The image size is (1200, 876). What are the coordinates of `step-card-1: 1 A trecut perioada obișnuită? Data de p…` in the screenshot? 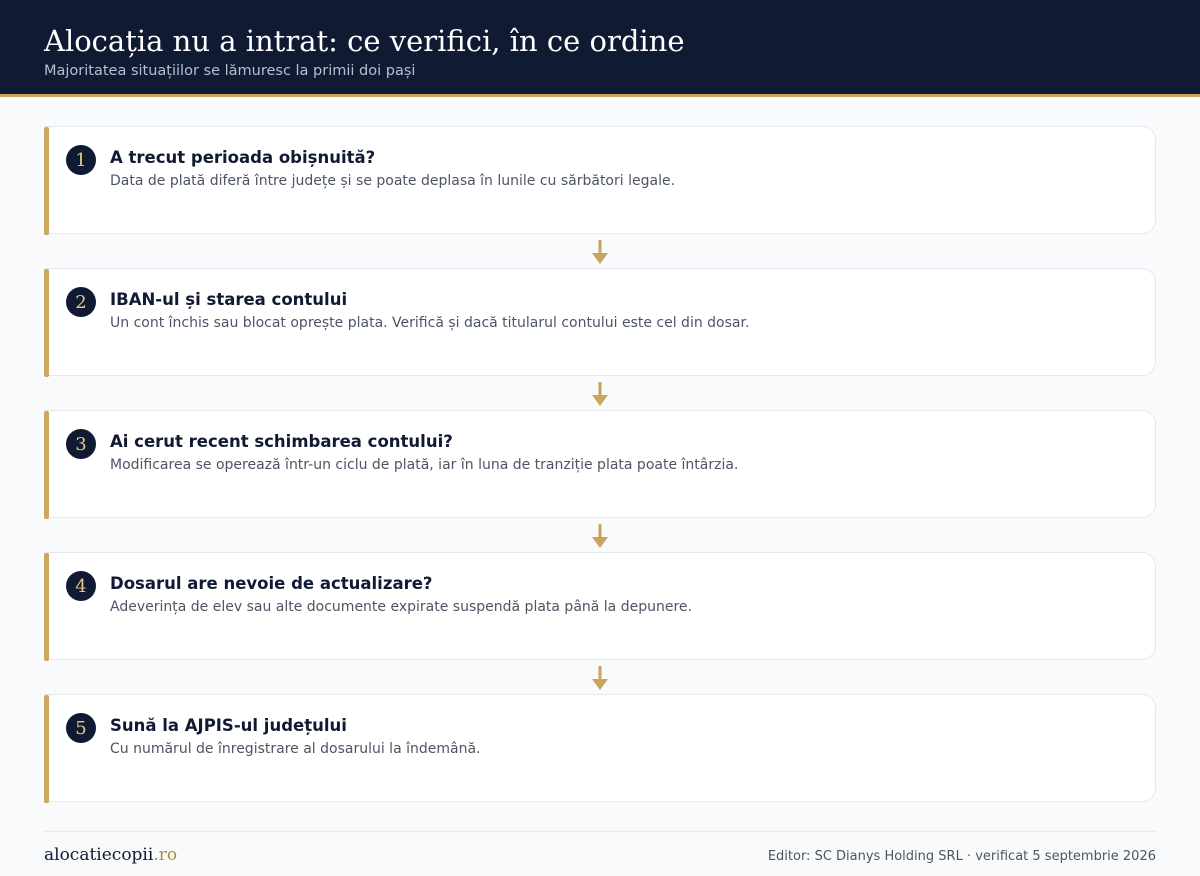 It's located at (600, 180).